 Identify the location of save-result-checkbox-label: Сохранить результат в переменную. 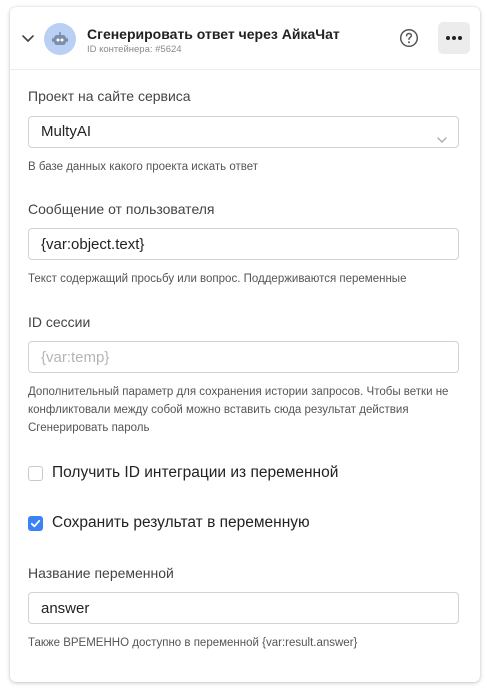
(181, 522).